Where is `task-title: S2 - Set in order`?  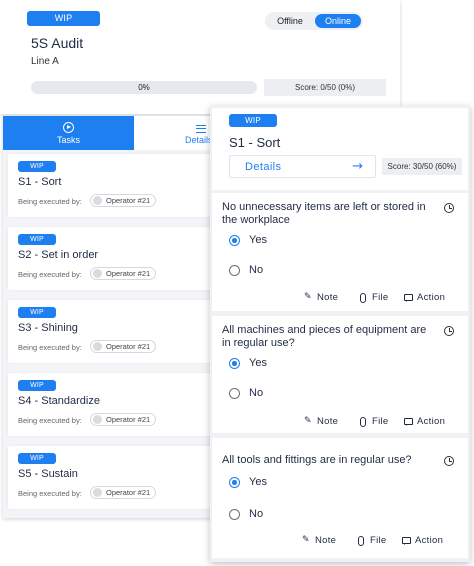 task-title: S2 - Set in order is located at coordinates (58, 255).